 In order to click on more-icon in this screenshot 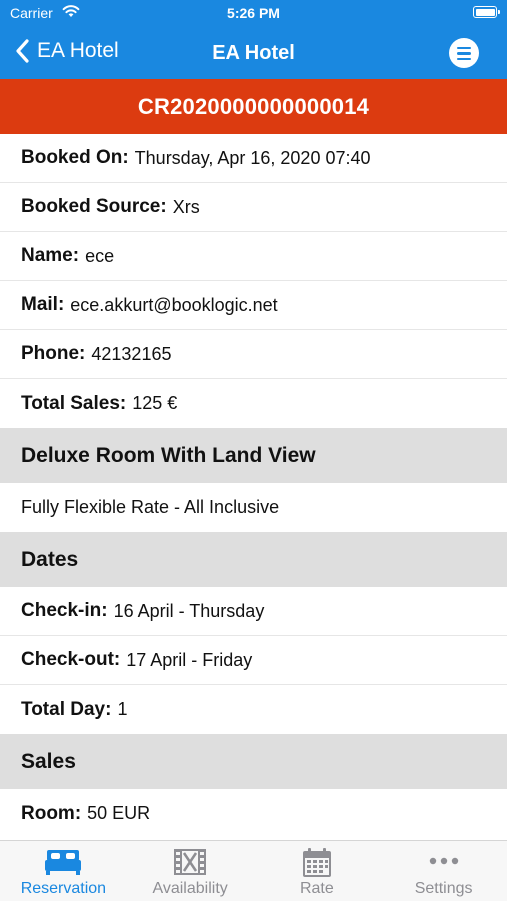, I will do `click(443, 861)`.